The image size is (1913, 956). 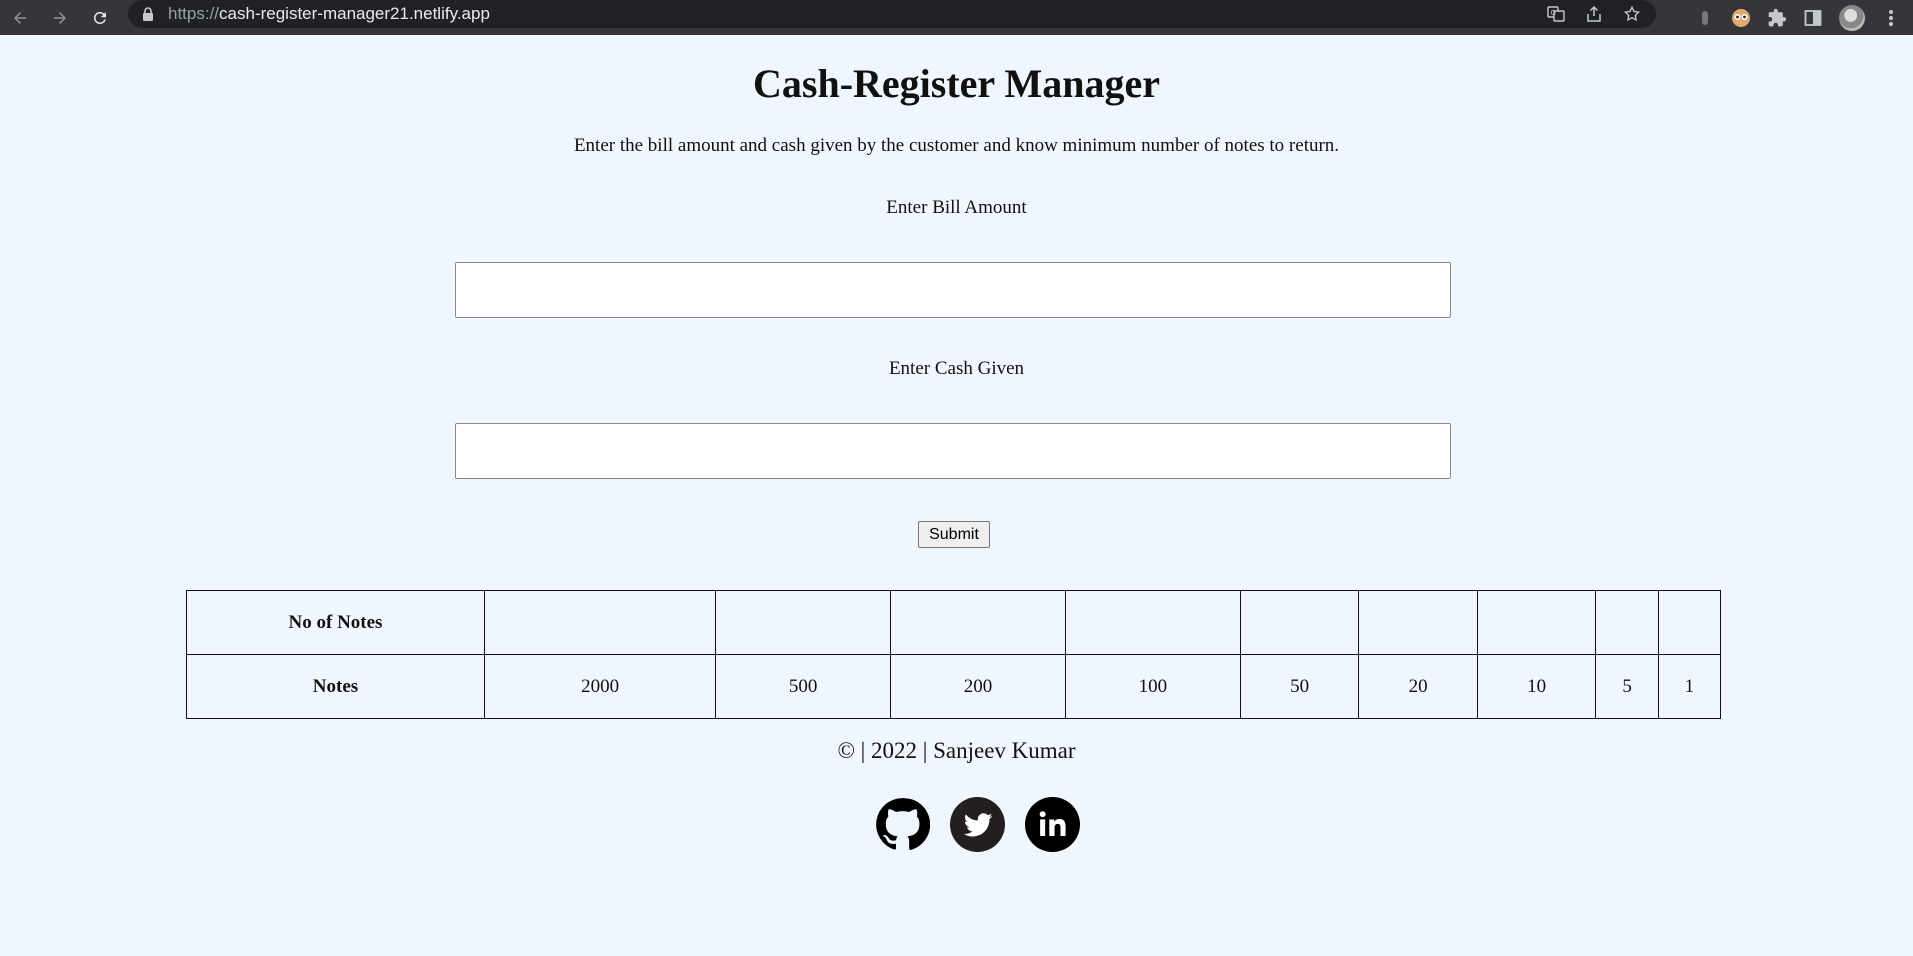 I want to click on footer-copyright: © | 2022 | Sanjeev Kumar, so click(x=956, y=750).